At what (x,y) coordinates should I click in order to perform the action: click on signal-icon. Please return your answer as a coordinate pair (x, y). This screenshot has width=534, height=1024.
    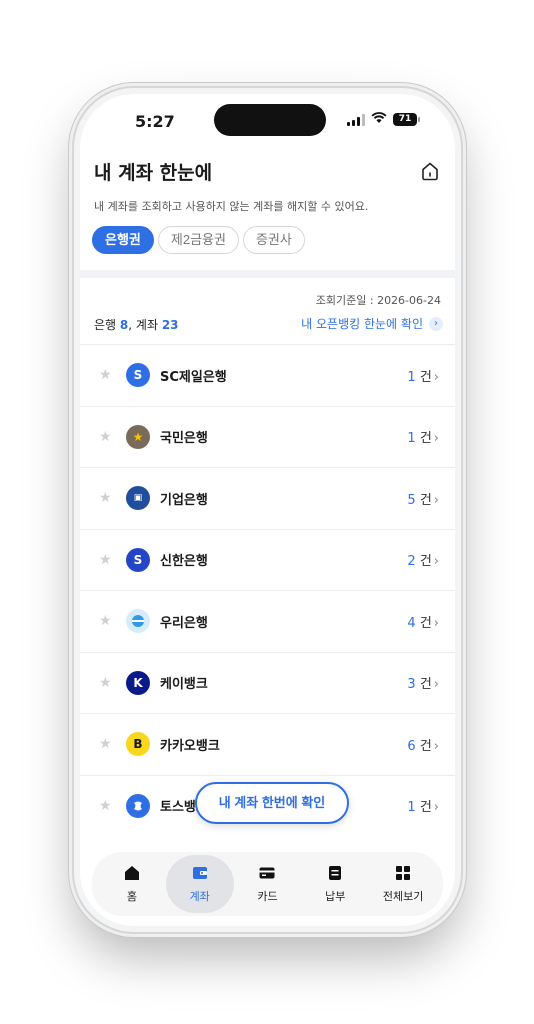
    Looking at the image, I should click on (356, 119).